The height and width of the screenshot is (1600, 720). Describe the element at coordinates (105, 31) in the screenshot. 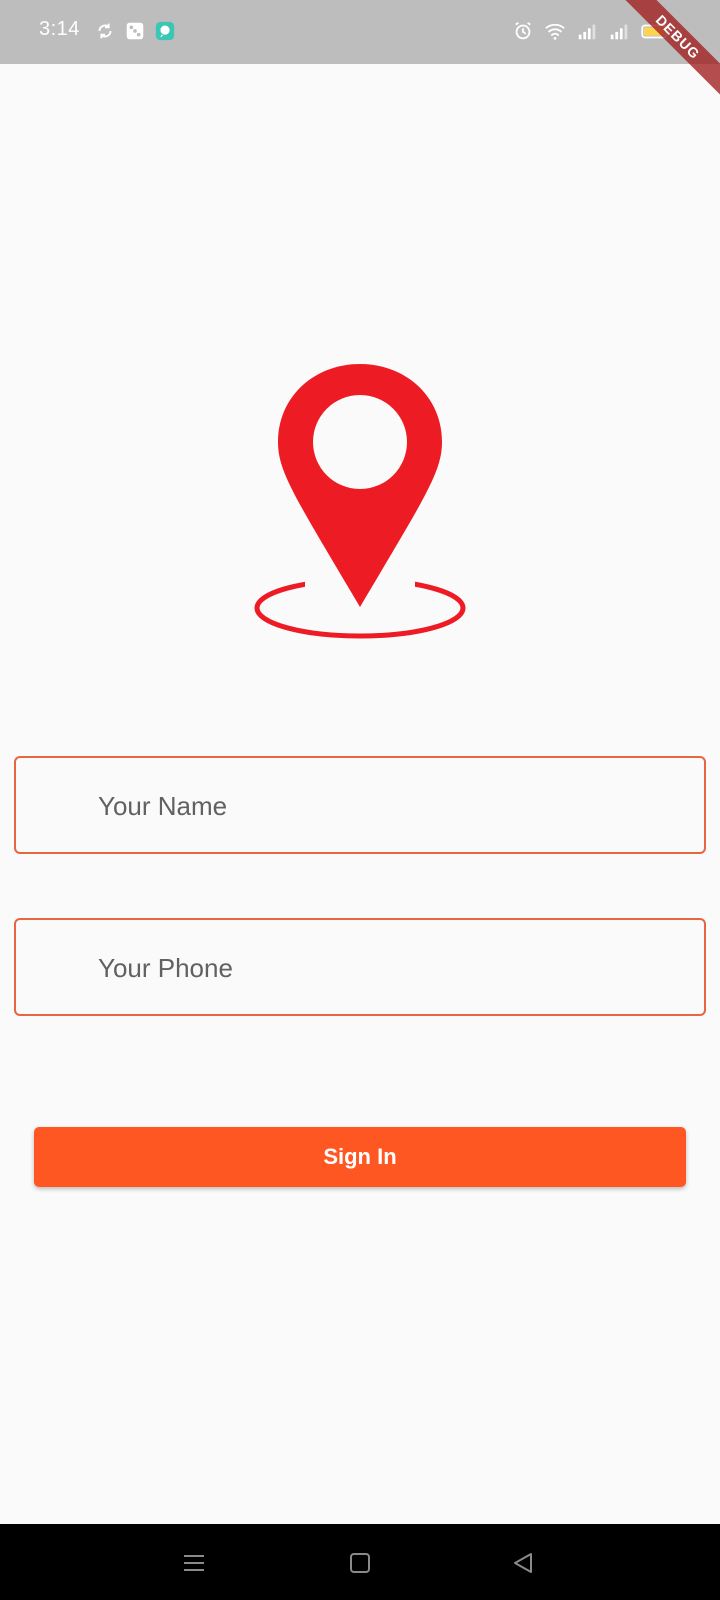

I see `sync-icon` at that location.